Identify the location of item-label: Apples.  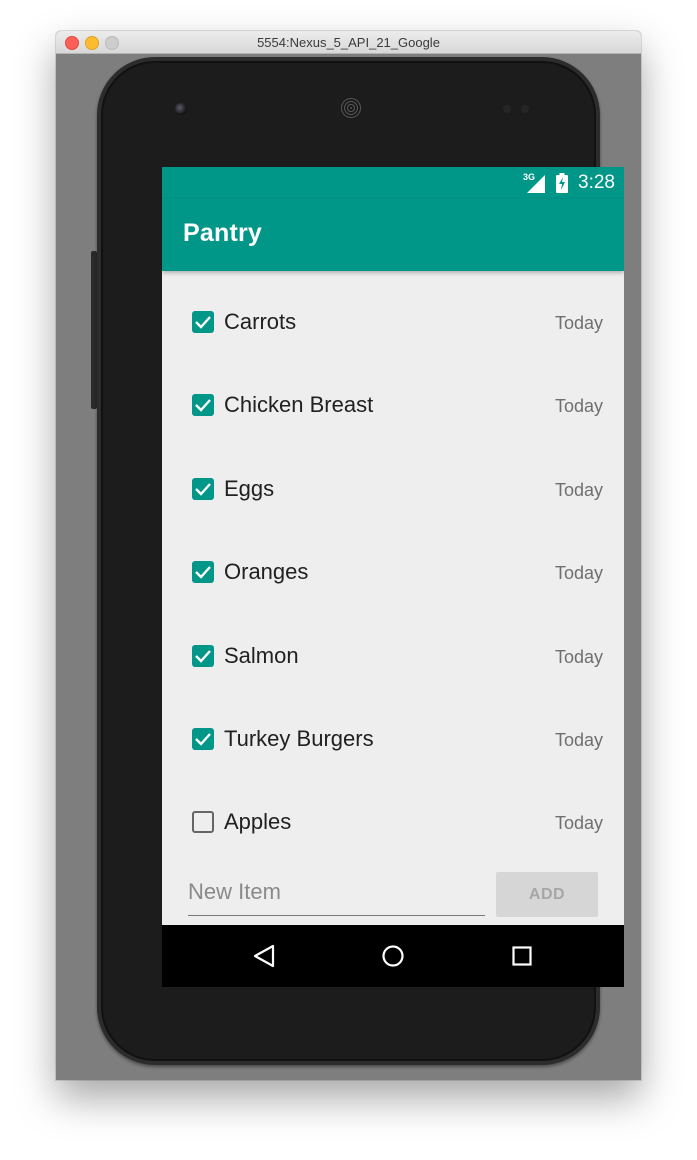
(258, 822).